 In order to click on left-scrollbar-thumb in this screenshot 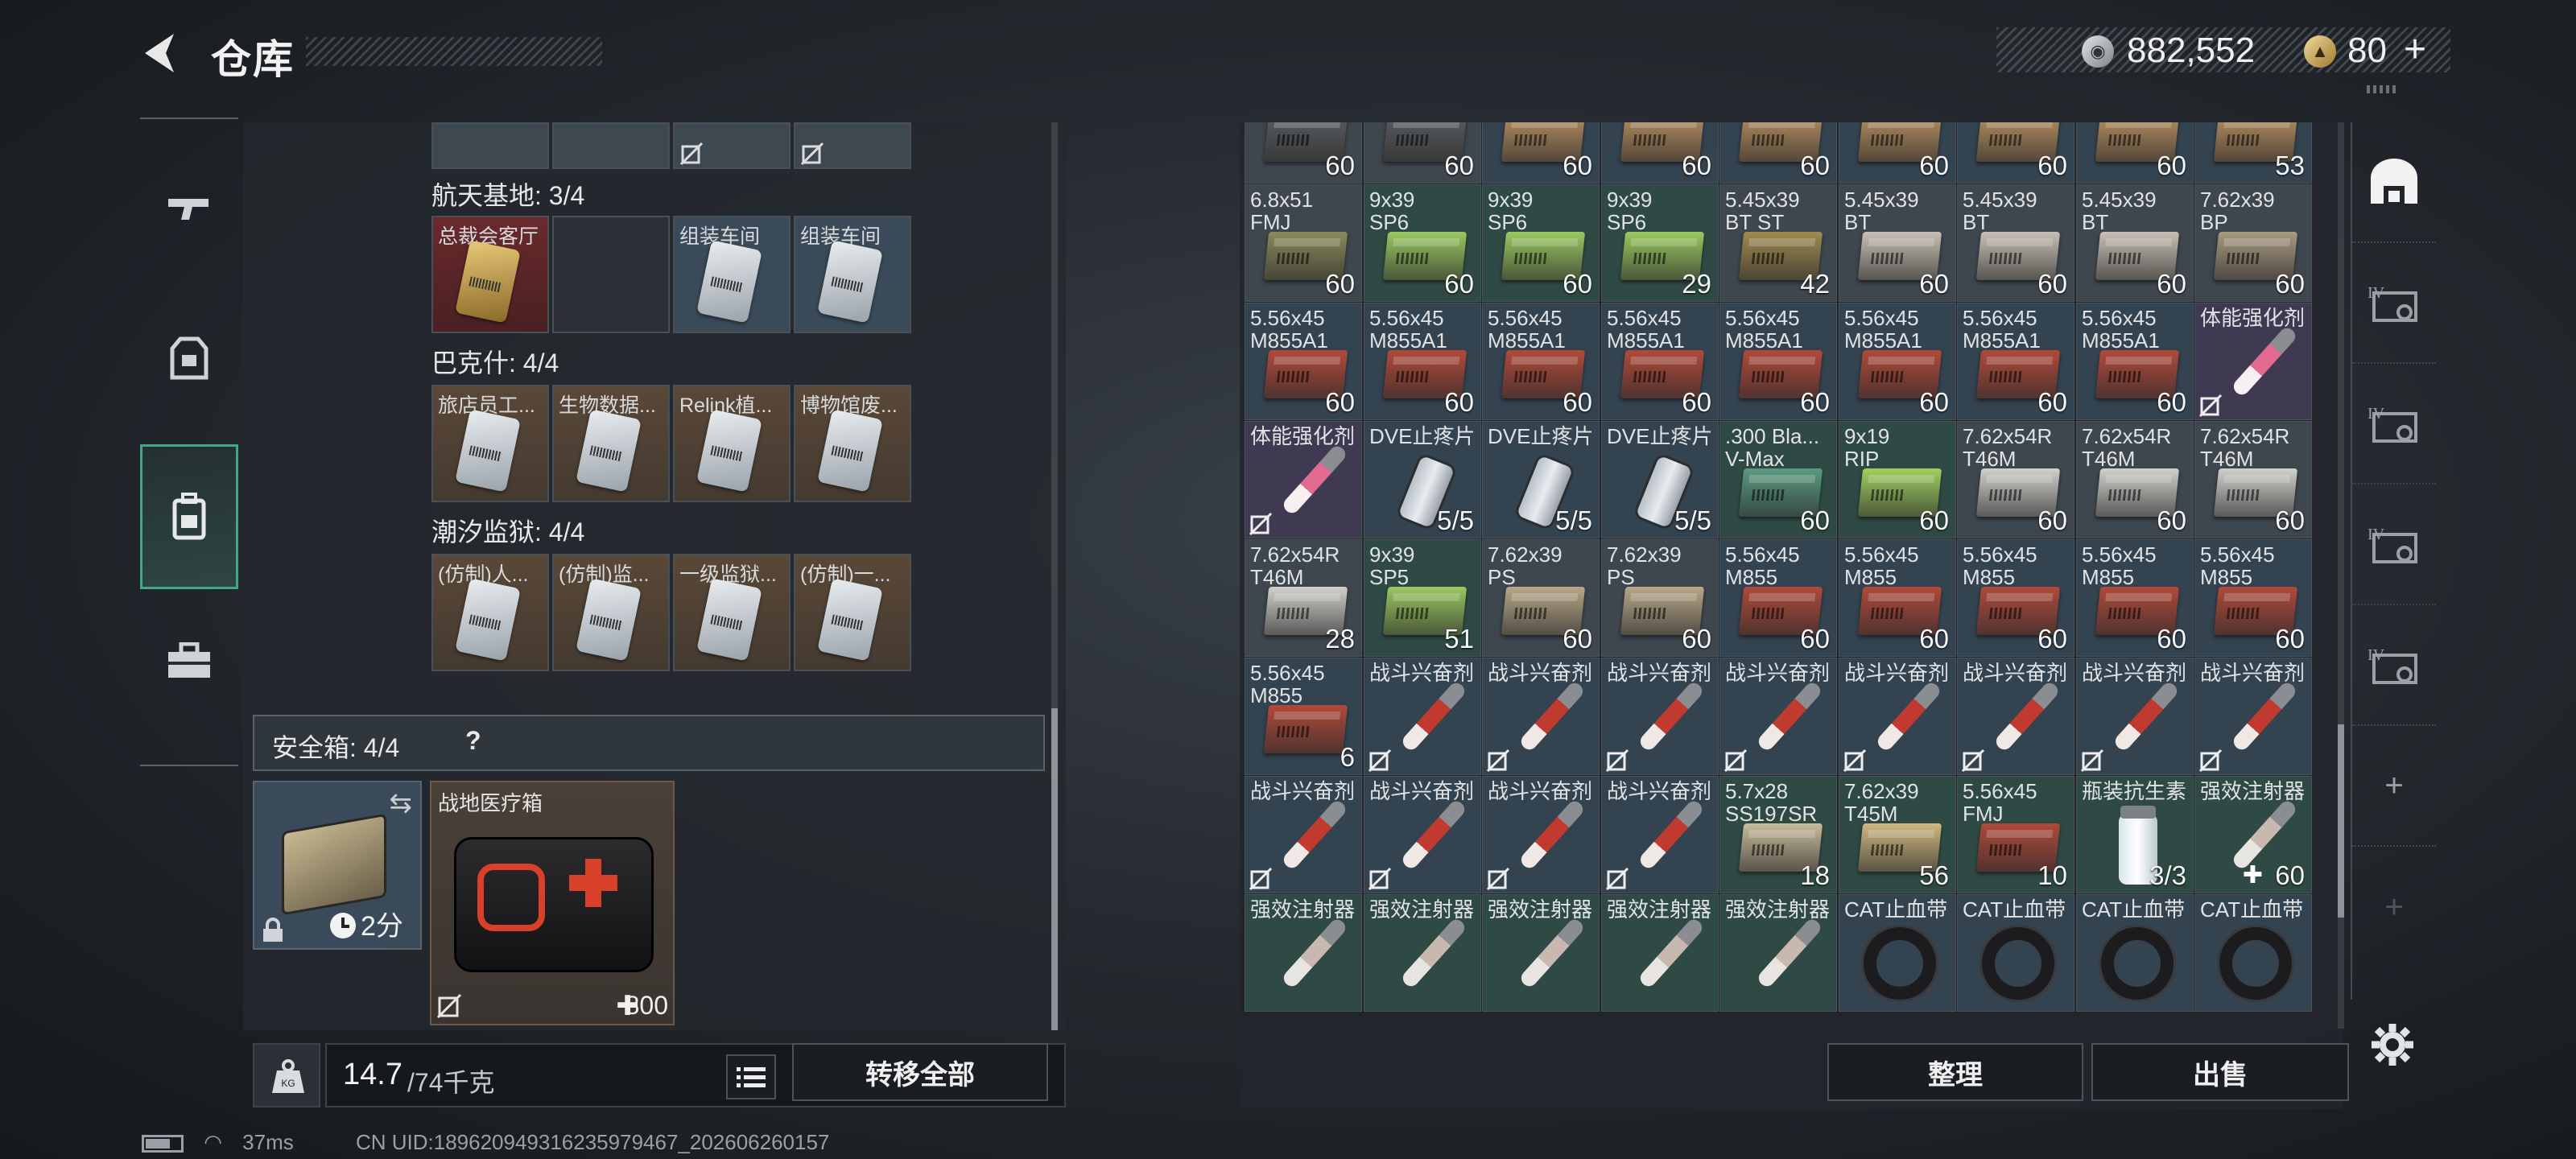, I will do `click(1054, 869)`.